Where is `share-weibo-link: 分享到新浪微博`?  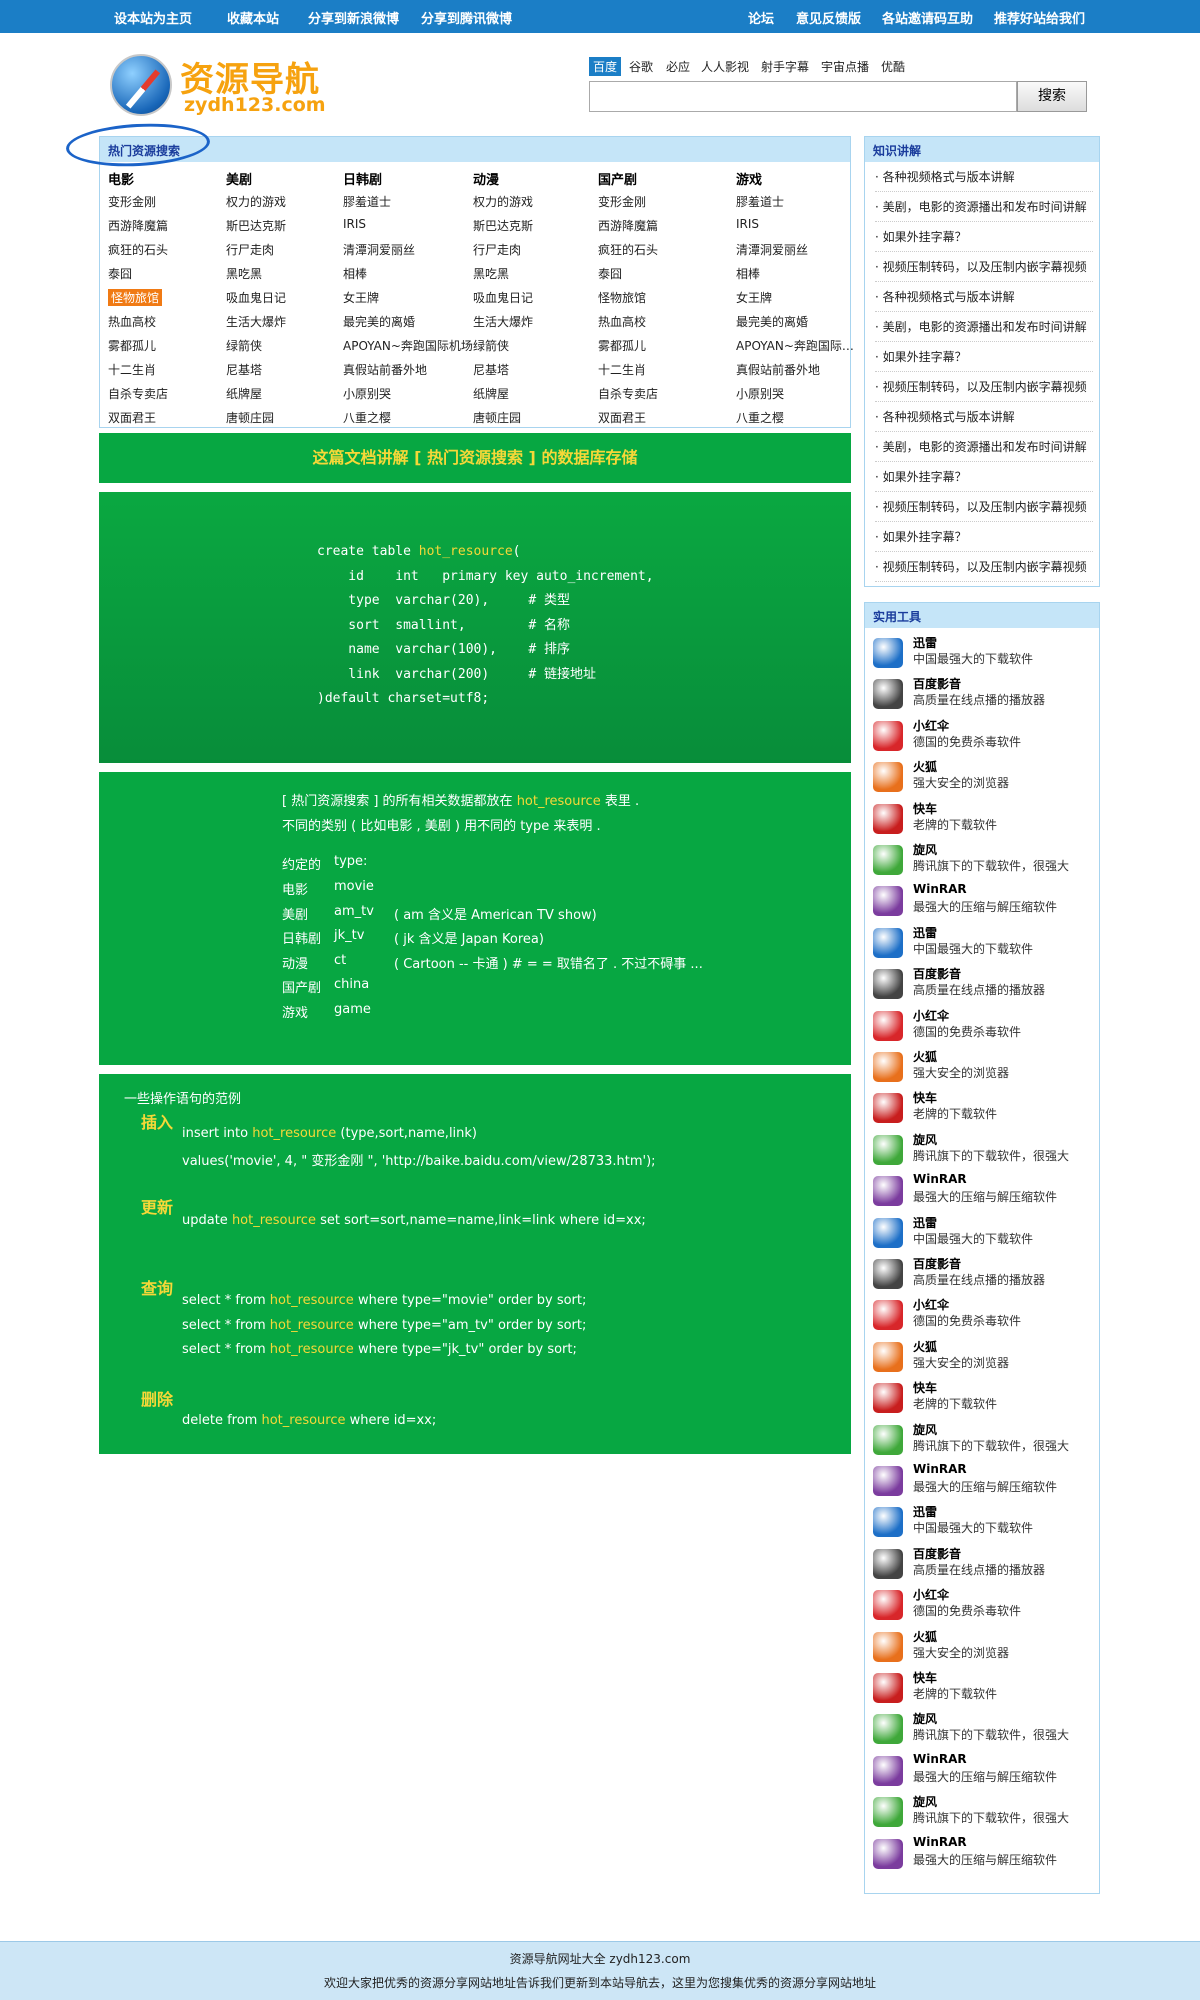
share-weibo-link: 分享到新浪微博 is located at coordinates (353, 17).